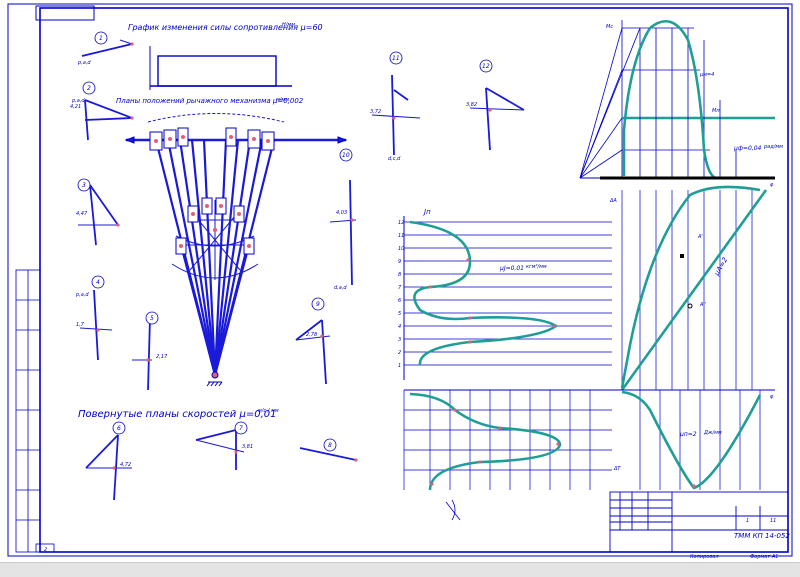 This screenshot has width=800, height=577. What do you see at coordinates (700, 237) in the screenshot?
I see `a-prime-label: A'` at bounding box center [700, 237].